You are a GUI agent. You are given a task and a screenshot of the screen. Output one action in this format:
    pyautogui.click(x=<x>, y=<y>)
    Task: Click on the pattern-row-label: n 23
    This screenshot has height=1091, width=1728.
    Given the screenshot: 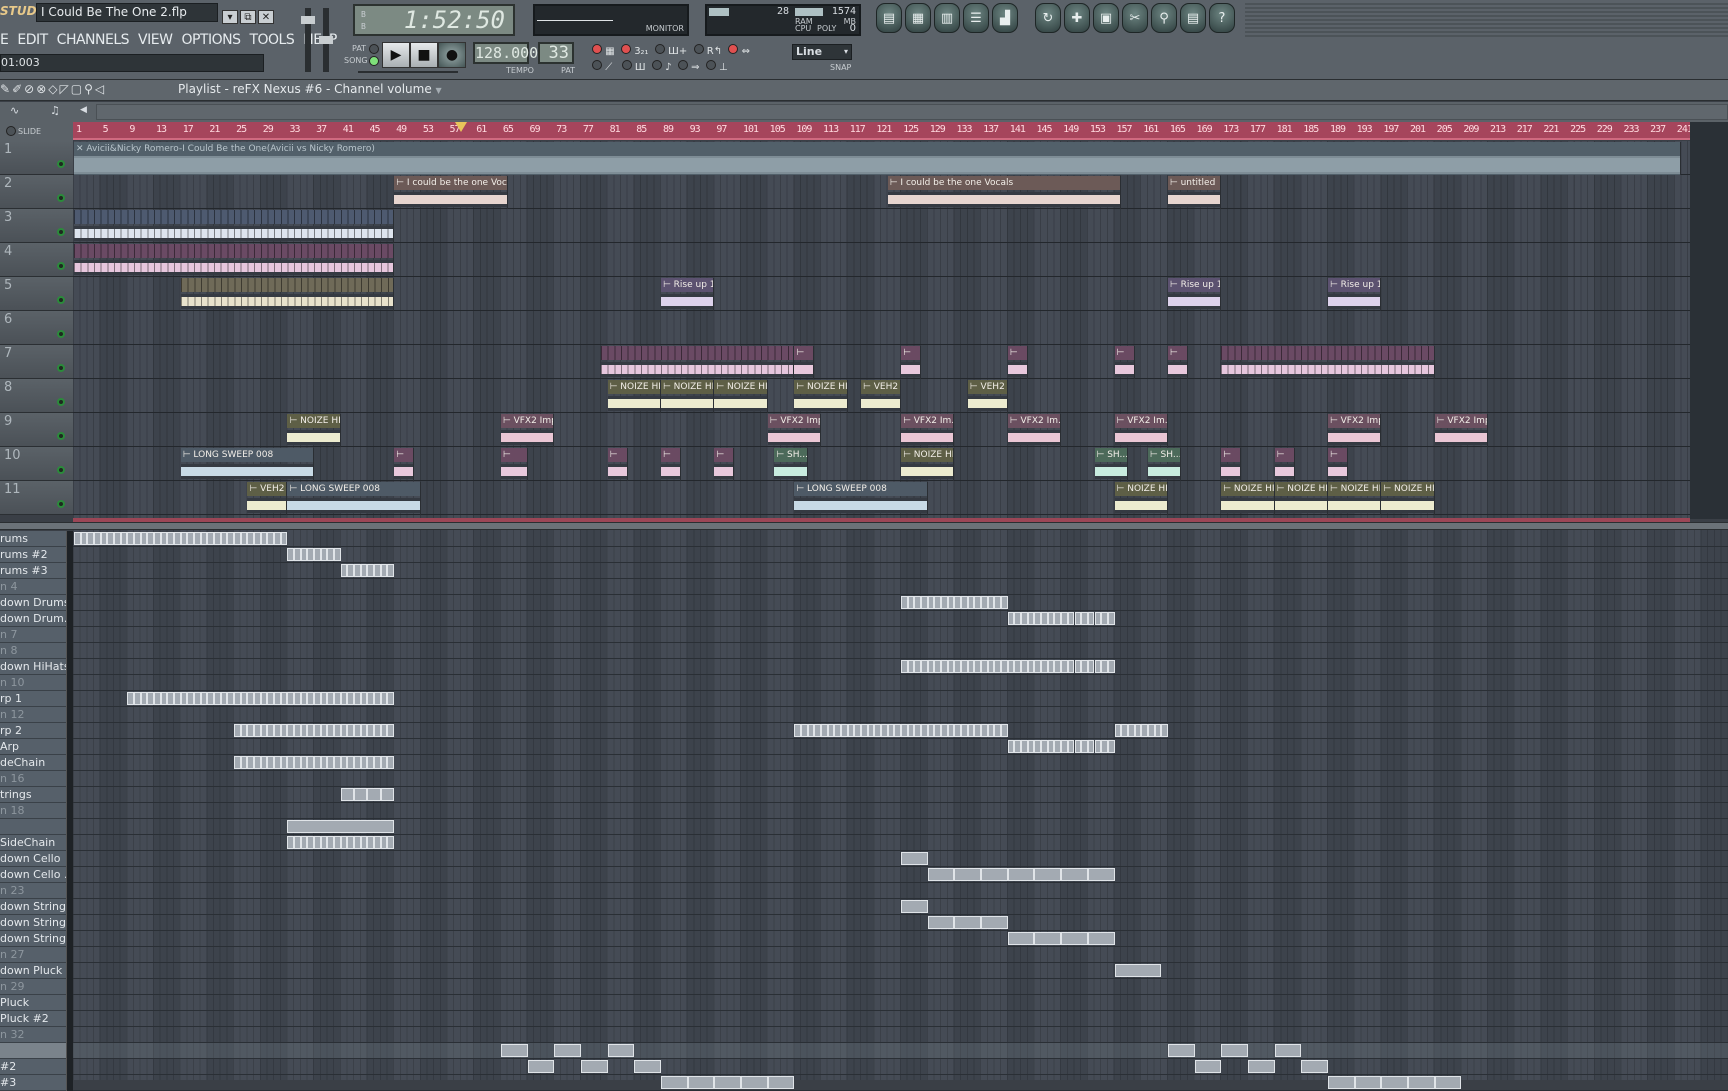 What is the action you would take?
    pyautogui.click(x=33, y=891)
    